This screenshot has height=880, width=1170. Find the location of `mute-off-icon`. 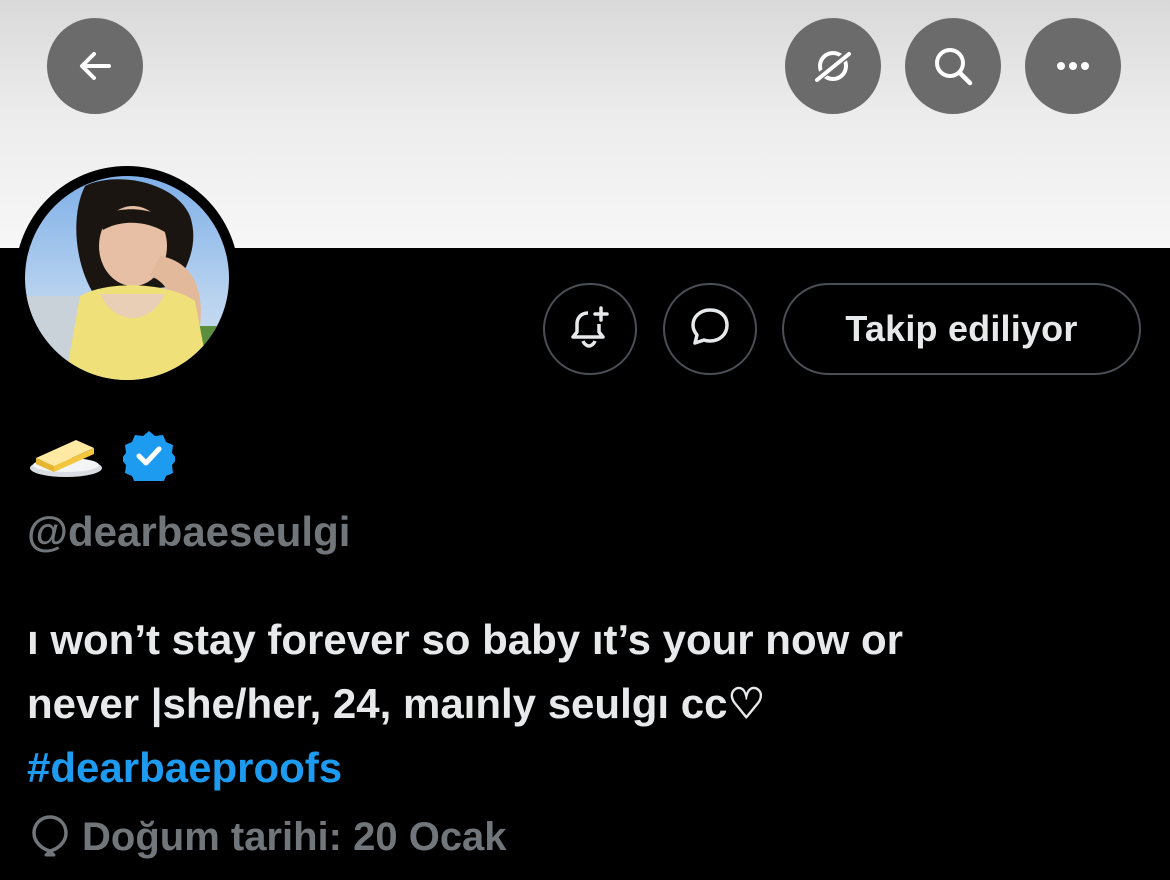

mute-off-icon is located at coordinates (833, 66).